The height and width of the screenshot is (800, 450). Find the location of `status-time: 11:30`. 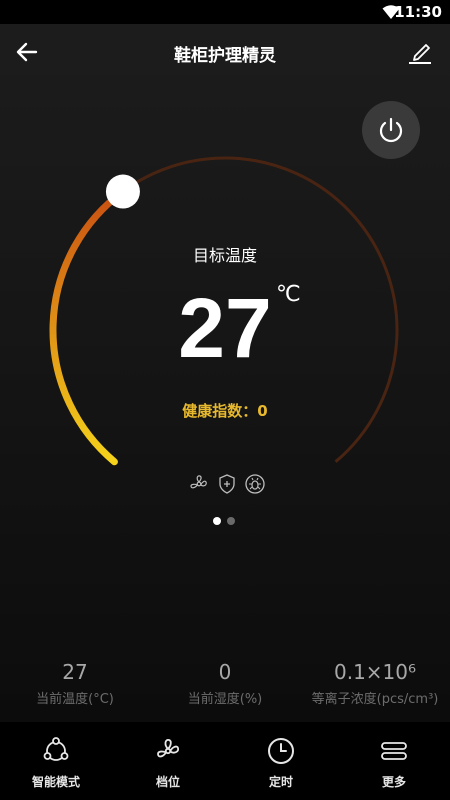

status-time: 11:30 is located at coordinates (418, 12).